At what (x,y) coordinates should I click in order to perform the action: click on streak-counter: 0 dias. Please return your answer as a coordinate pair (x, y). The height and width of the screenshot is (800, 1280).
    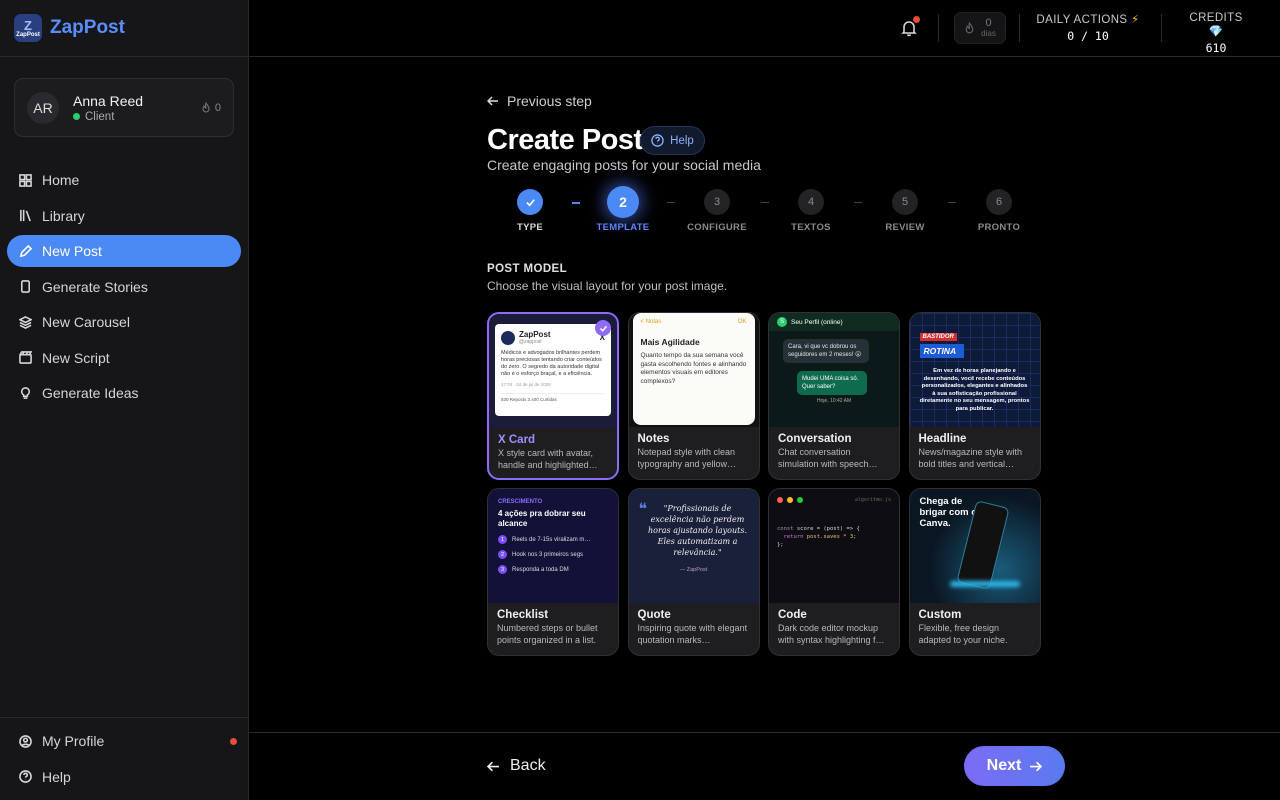
    Looking at the image, I should click on (980, 28).